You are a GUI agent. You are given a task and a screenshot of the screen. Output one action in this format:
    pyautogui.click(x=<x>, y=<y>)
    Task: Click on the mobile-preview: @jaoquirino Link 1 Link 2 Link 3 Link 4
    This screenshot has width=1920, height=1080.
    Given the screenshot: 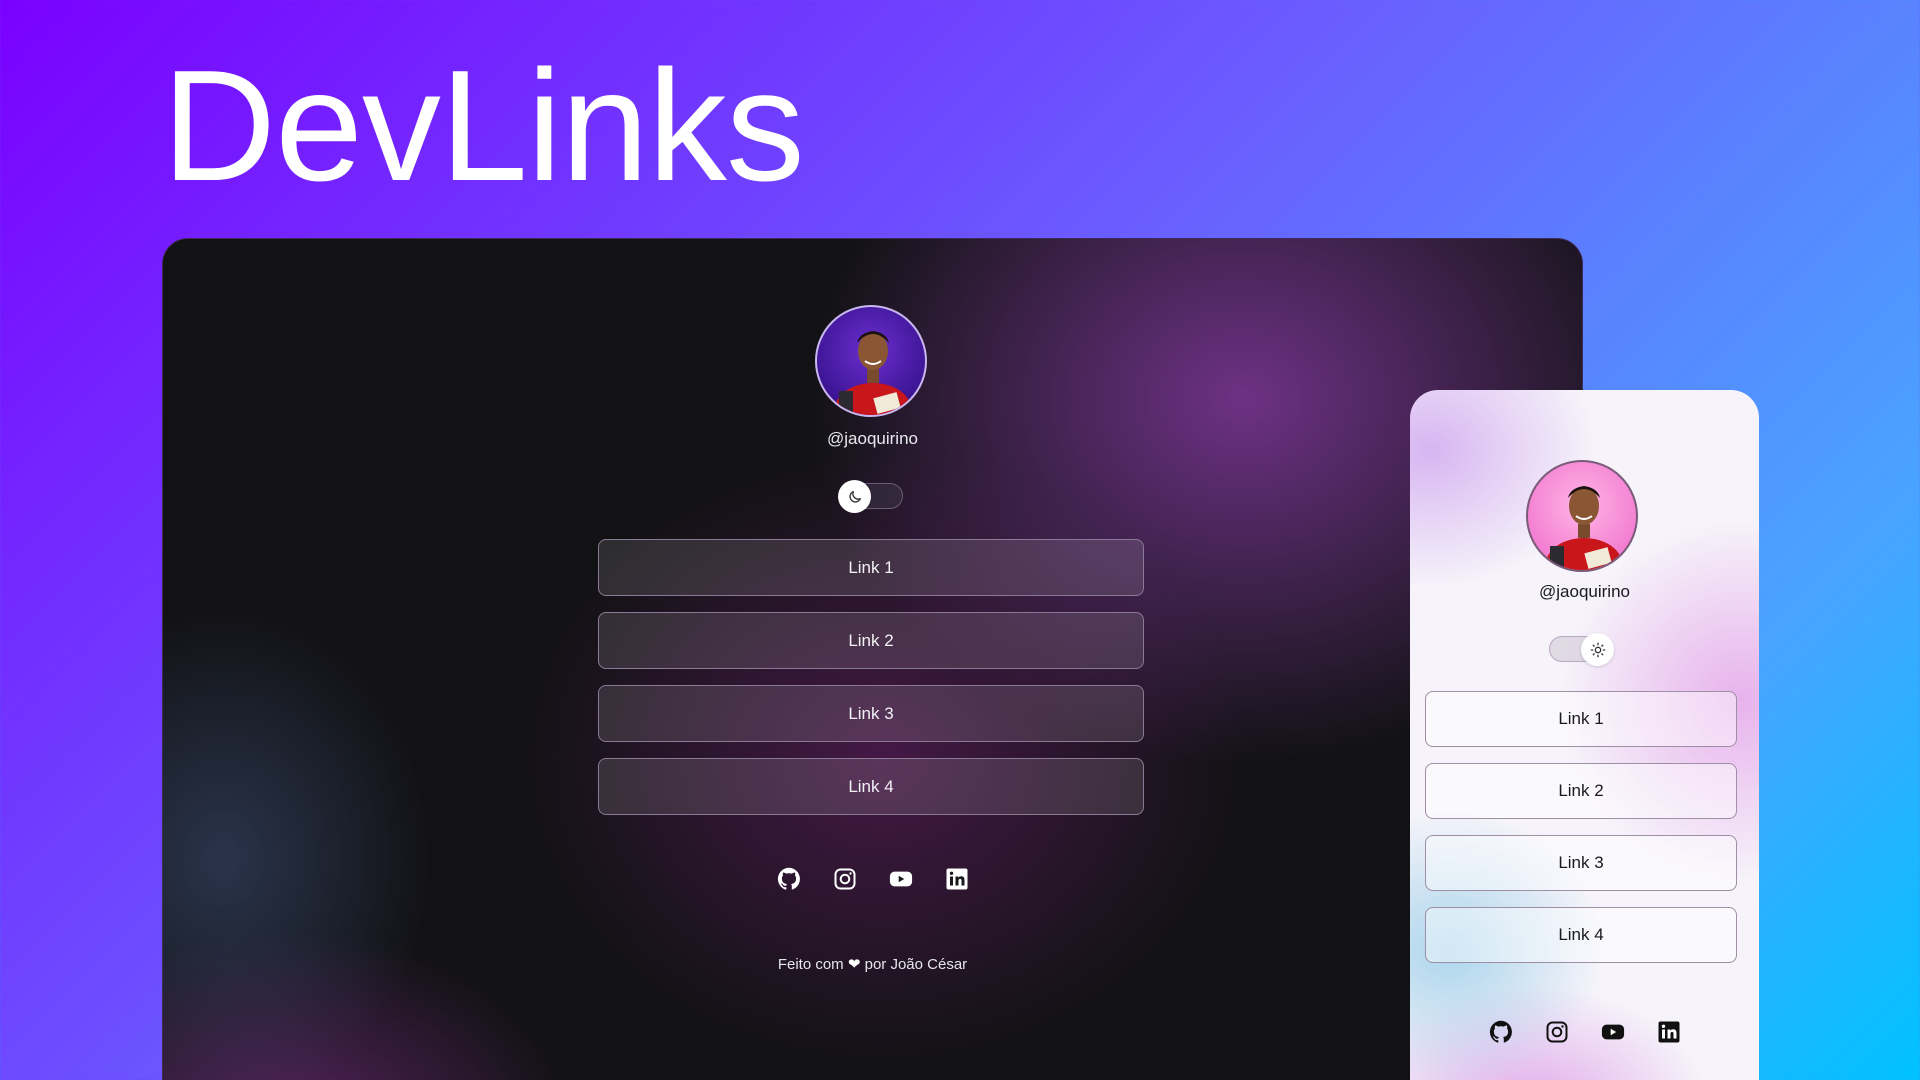 What is the action you would take?
    pyautogui.click(x=1584, y=735)
    